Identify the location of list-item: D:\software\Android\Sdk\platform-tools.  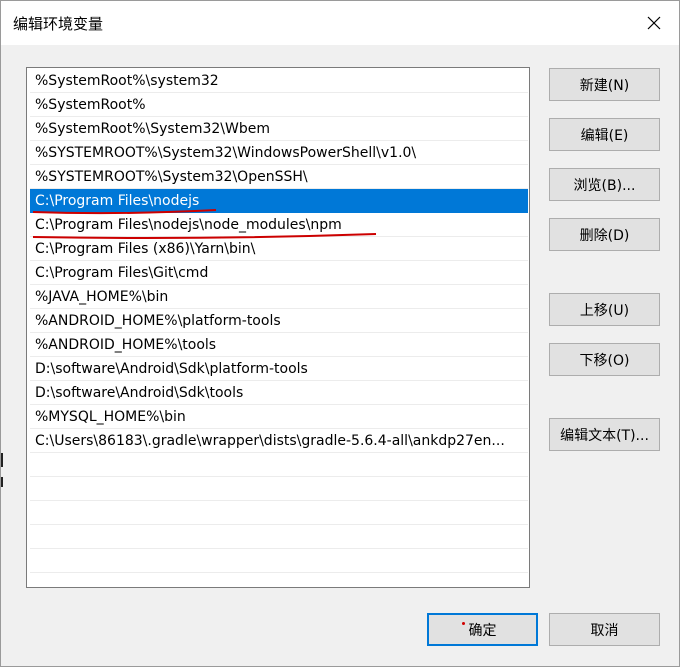
(279, 369).